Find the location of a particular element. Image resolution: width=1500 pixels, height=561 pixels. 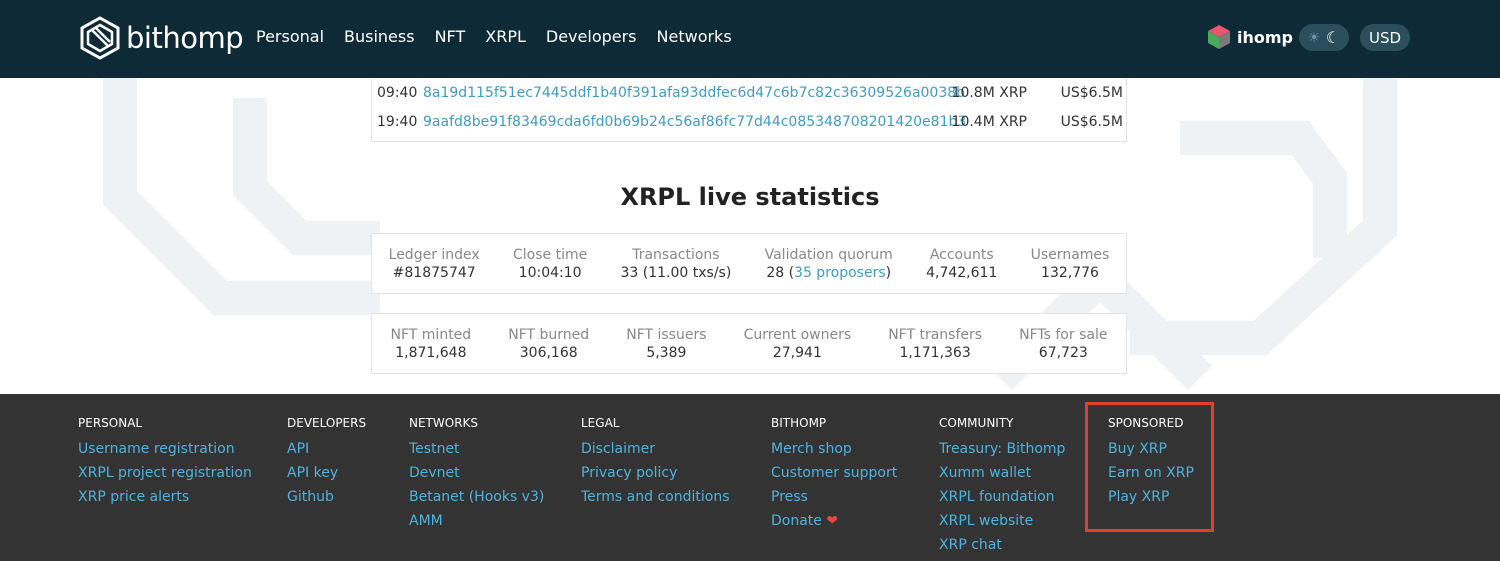

stat-ledger-index: Ledger index #81875747 is located at coordinates (434, 264).